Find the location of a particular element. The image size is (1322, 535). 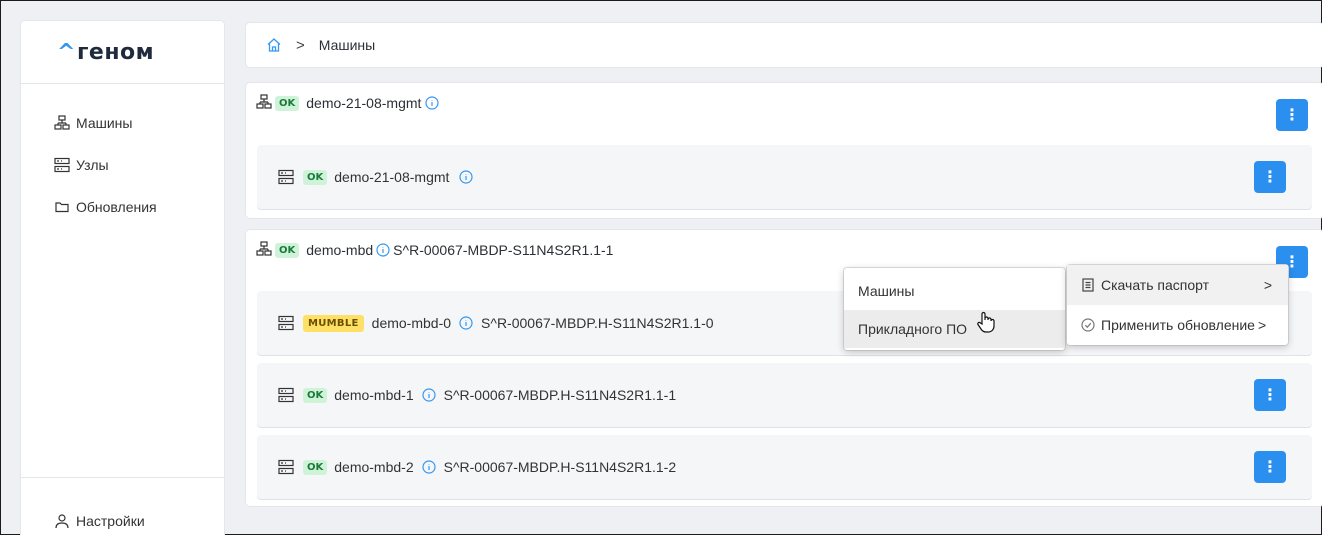

node-name: demo-21-08-mgmt is located at coordinates (392, 177).